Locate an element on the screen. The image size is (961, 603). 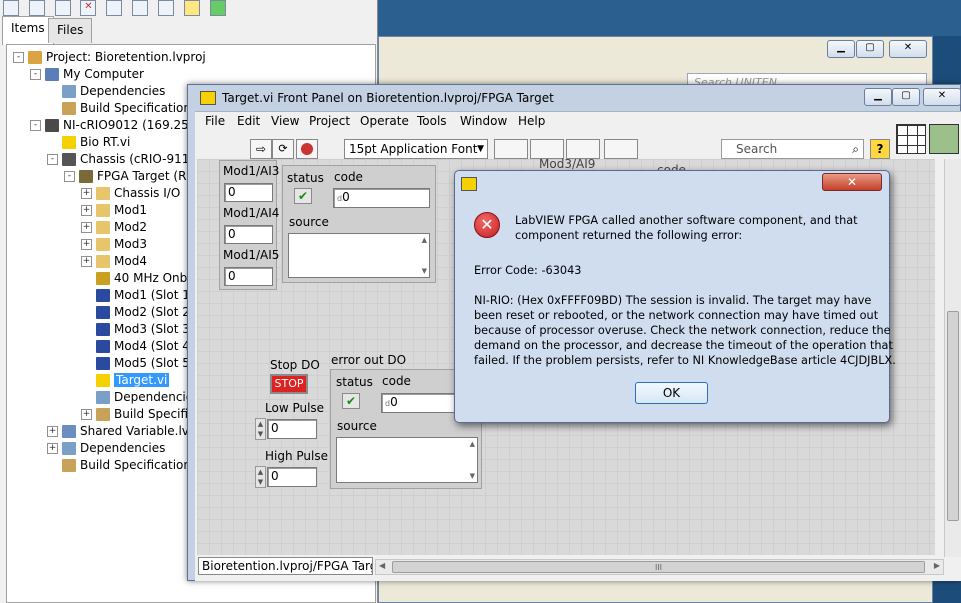
tree-item-label: Shared Variable.lvlib is located at coordinates (142, 431).